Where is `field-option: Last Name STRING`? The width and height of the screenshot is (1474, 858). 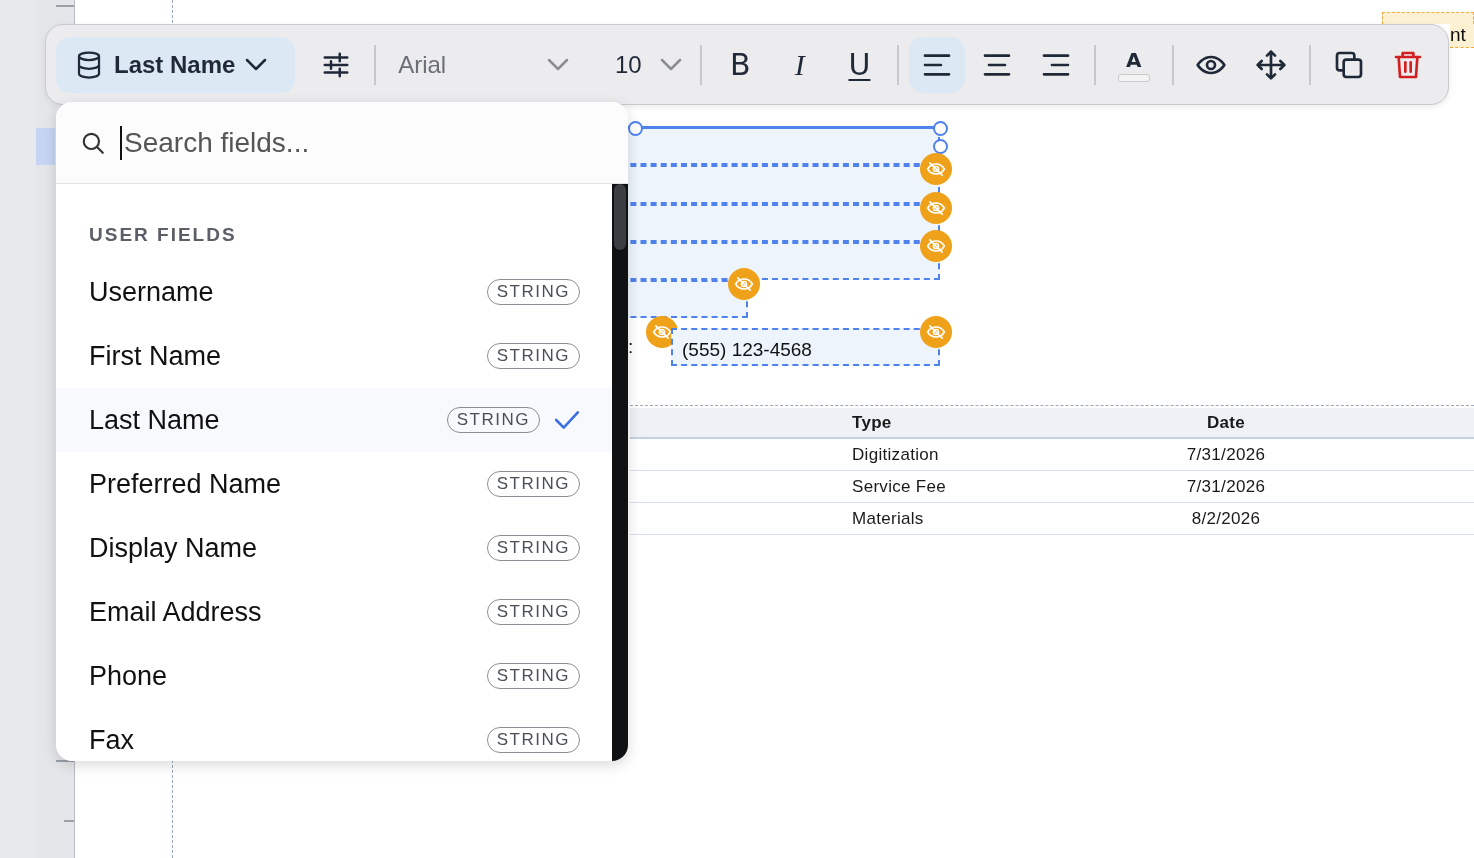 field-option: Last Name STRING is located at coordinates (334, 420).